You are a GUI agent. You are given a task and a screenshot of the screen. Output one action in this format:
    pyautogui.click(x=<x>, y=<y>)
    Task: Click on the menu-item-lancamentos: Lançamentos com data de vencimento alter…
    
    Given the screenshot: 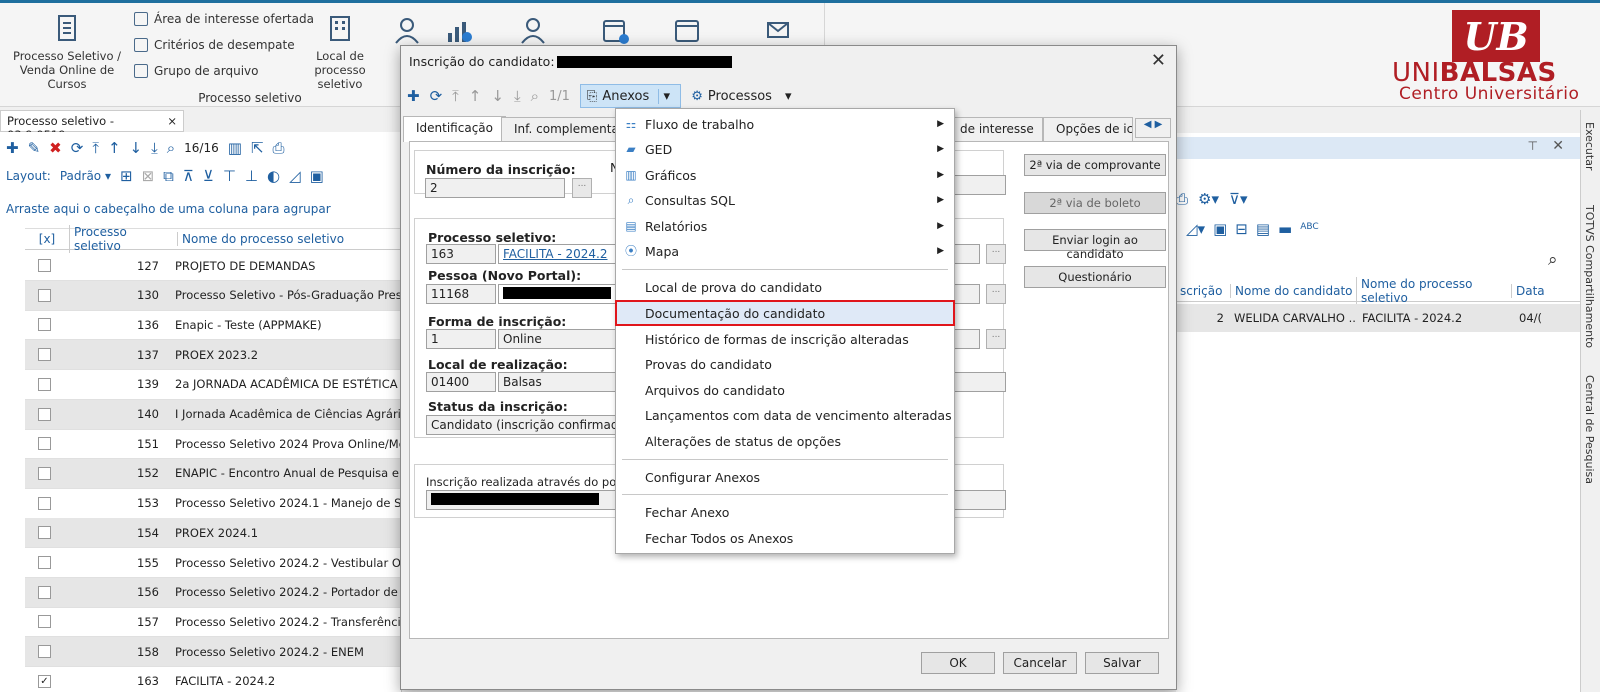 What is the action you would take?
    pyautogui.click(x=785, y=415)
    